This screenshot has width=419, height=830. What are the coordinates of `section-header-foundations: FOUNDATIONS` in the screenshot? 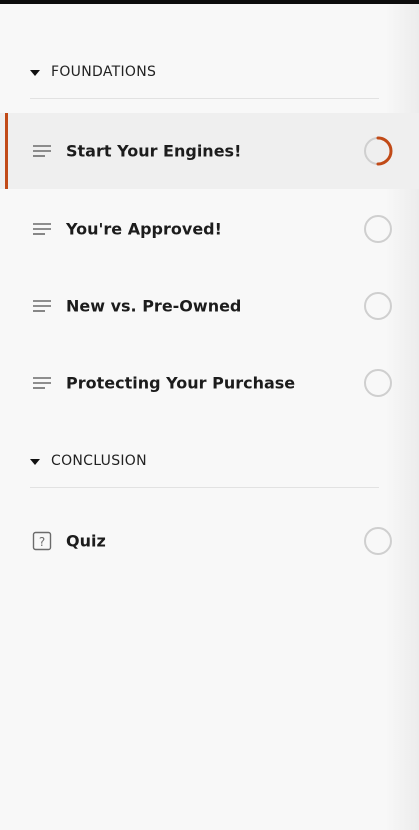 It's located at (204, 72).